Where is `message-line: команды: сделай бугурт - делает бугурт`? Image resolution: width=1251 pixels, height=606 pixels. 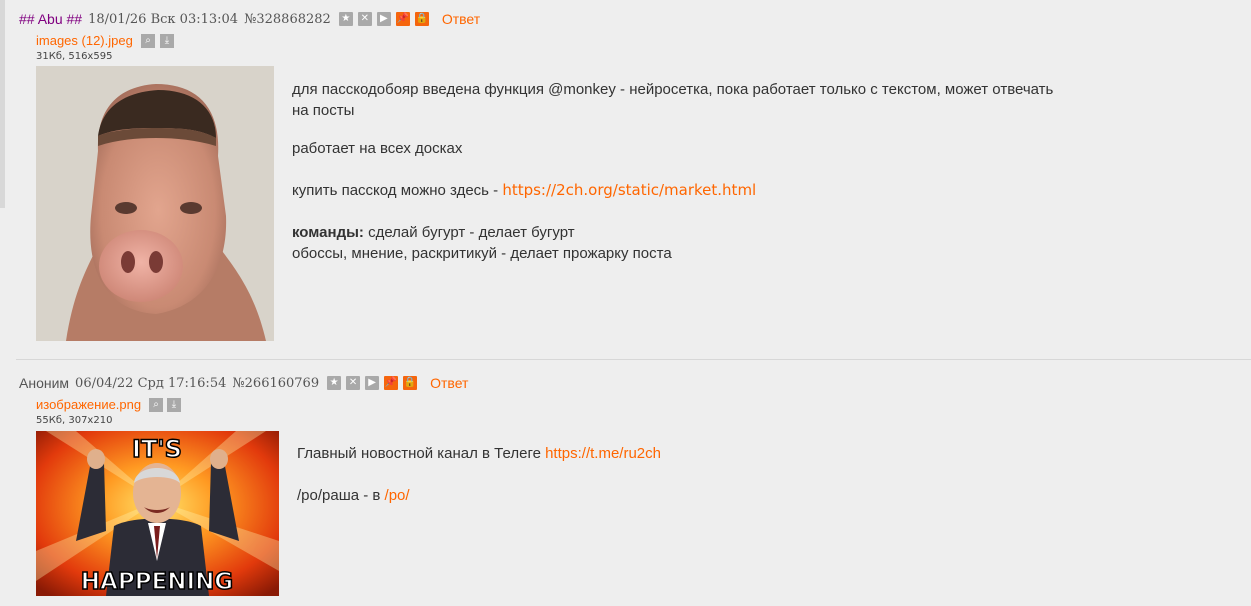 message-line: команды: сделай бугурт - делает бугурт is located at coordinates (727, 232).